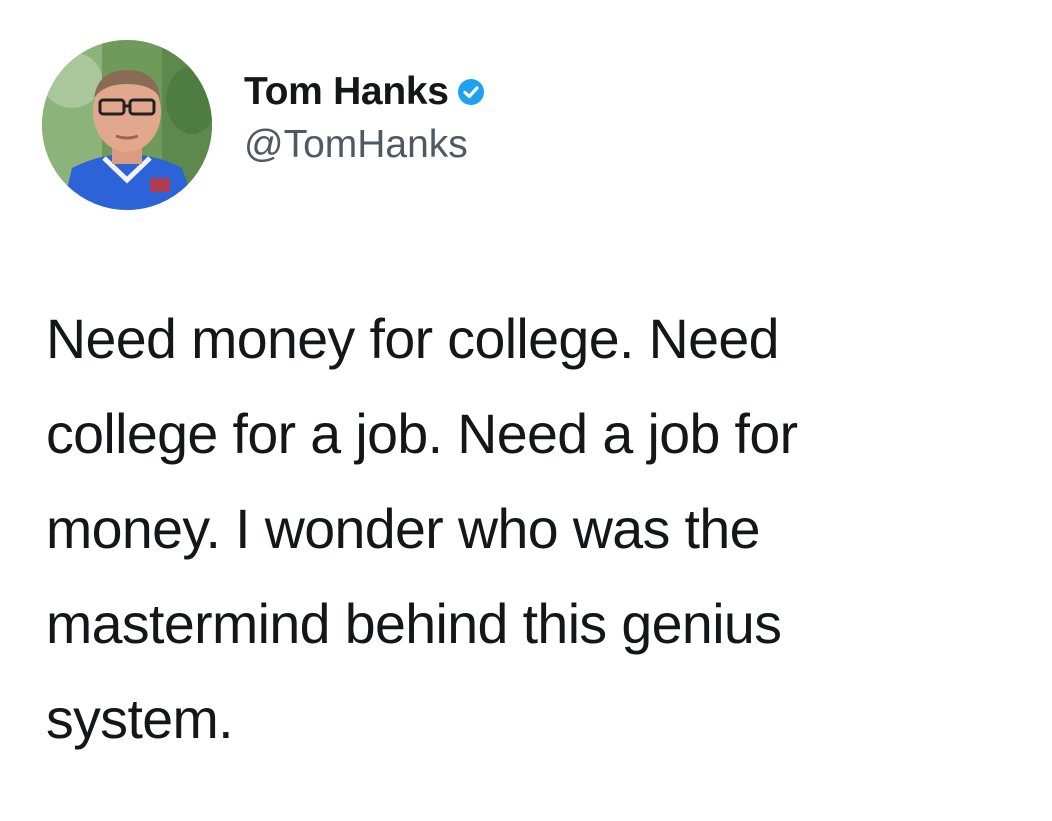 The width and height of the screenshot is (1052, 821). I want to click on avatar-image, so click(127, 125).